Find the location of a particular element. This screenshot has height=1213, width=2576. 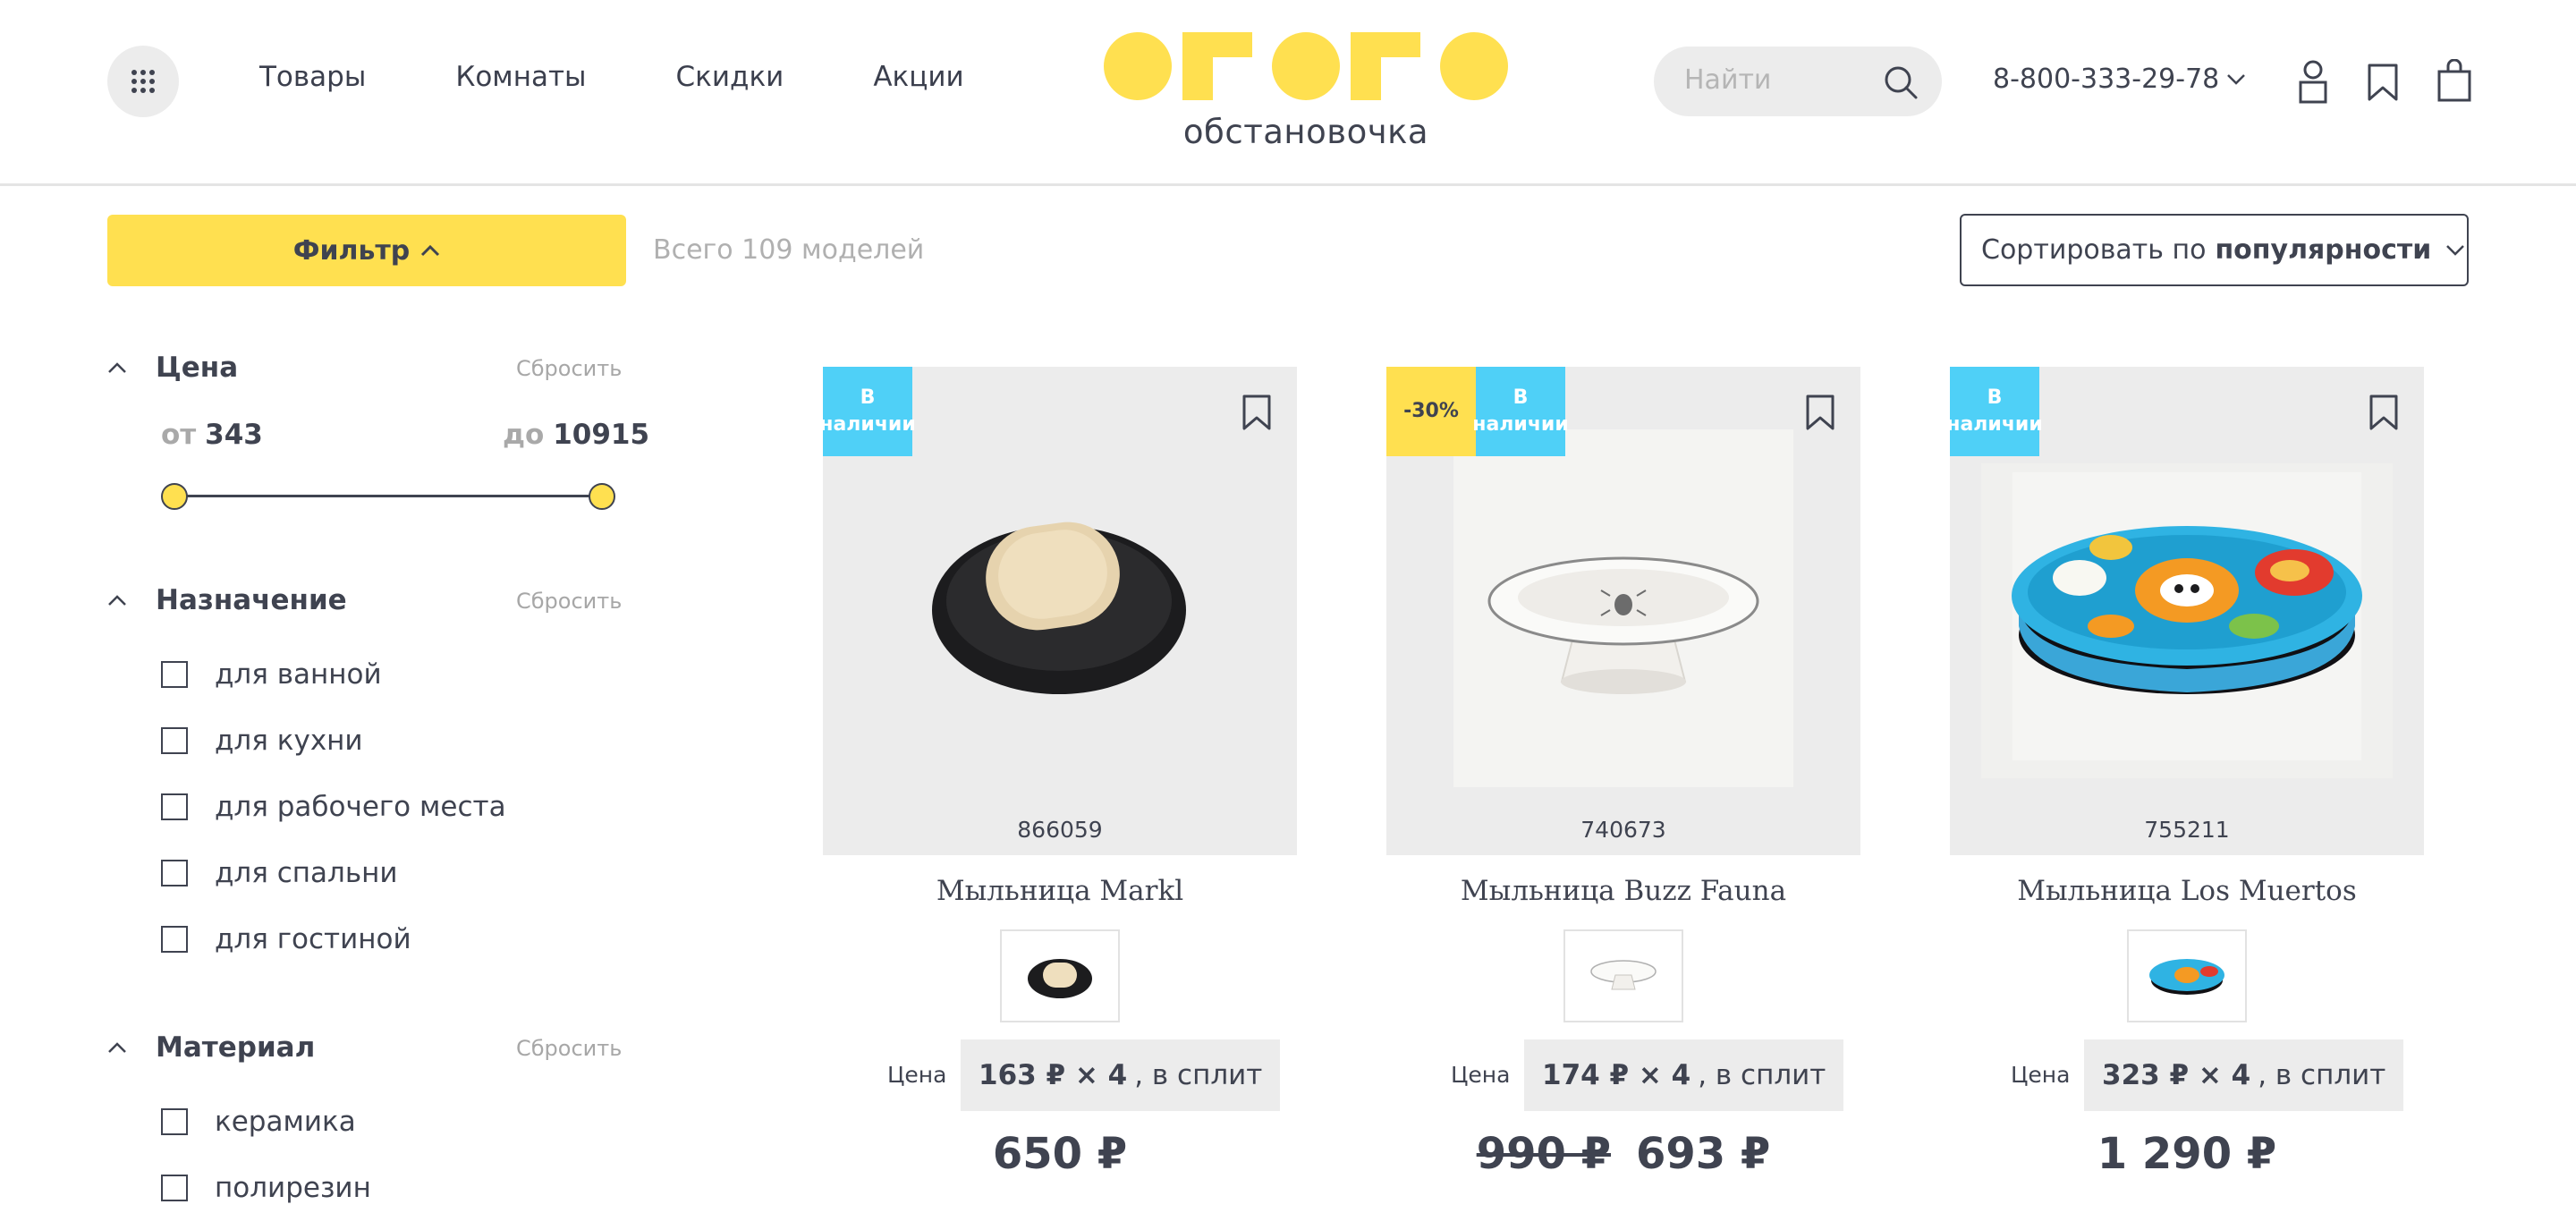

checkbox-label: для гостиной is located at coordinates (313, 939).